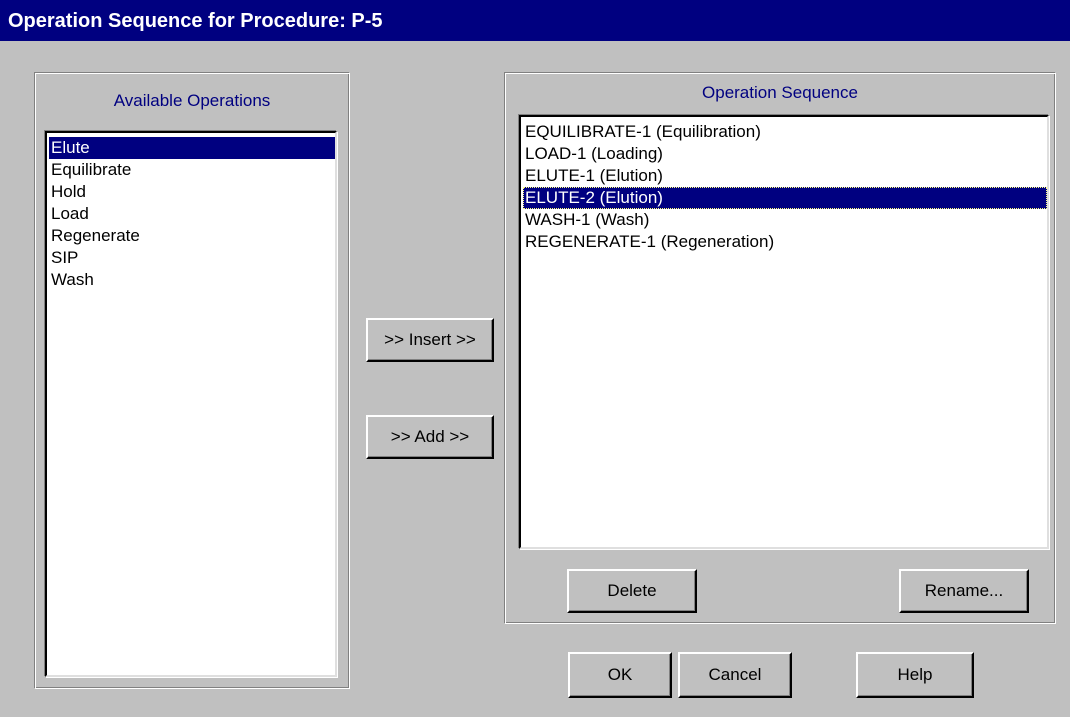  What do you see at coordinates (915, 675) in the screenshot?
I see `help-button: Help` at bounding box center [915, 675].